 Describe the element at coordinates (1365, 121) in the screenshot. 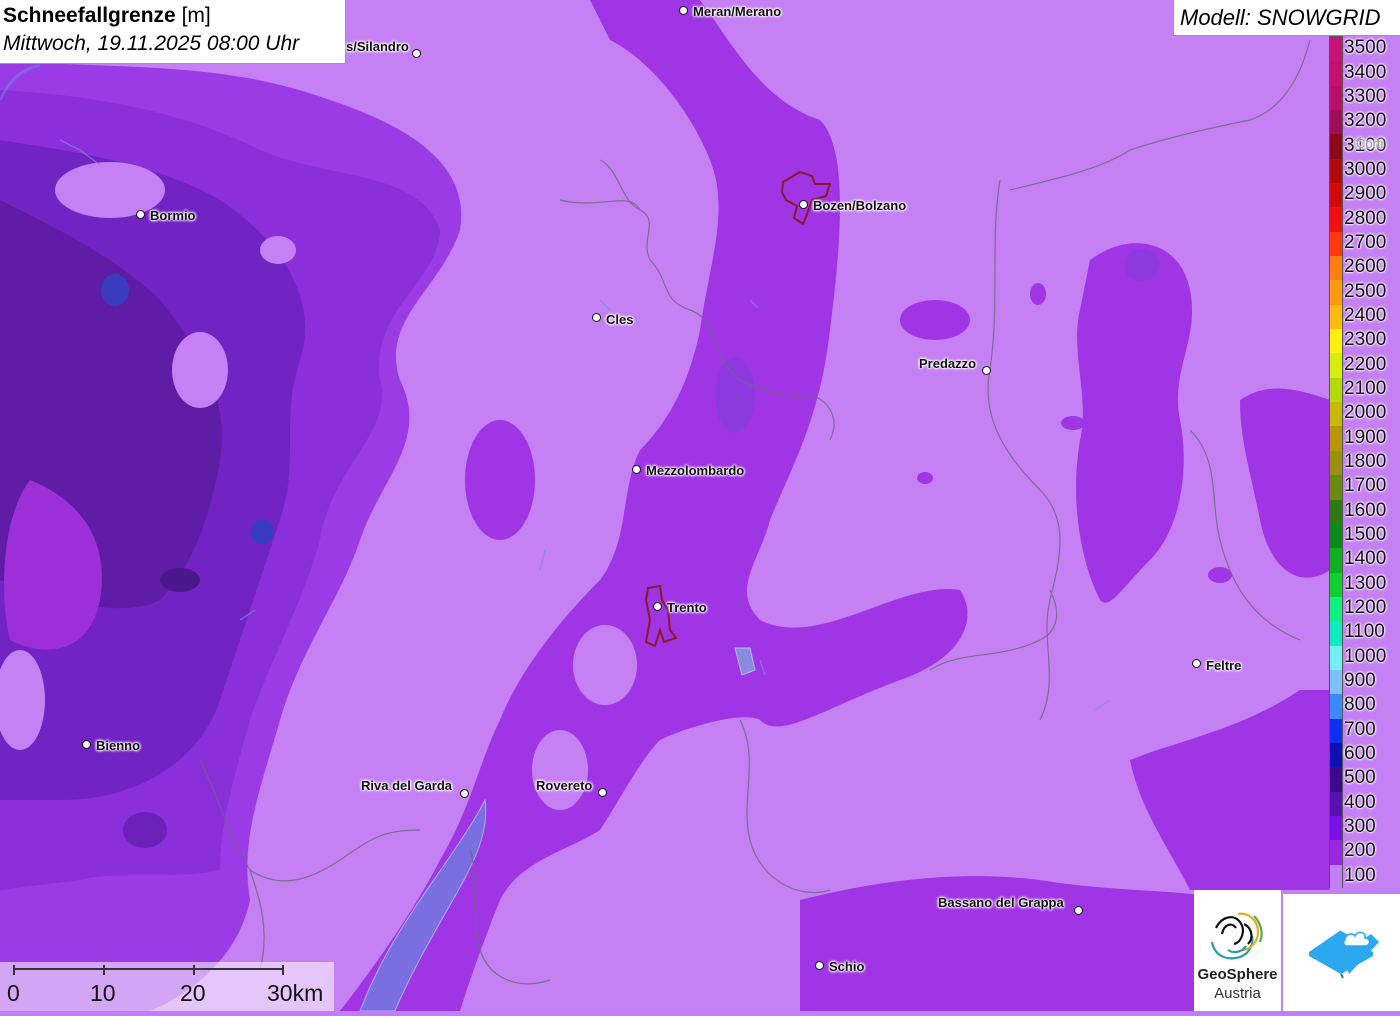

I see `legend-label-3200: 3200` at that location.